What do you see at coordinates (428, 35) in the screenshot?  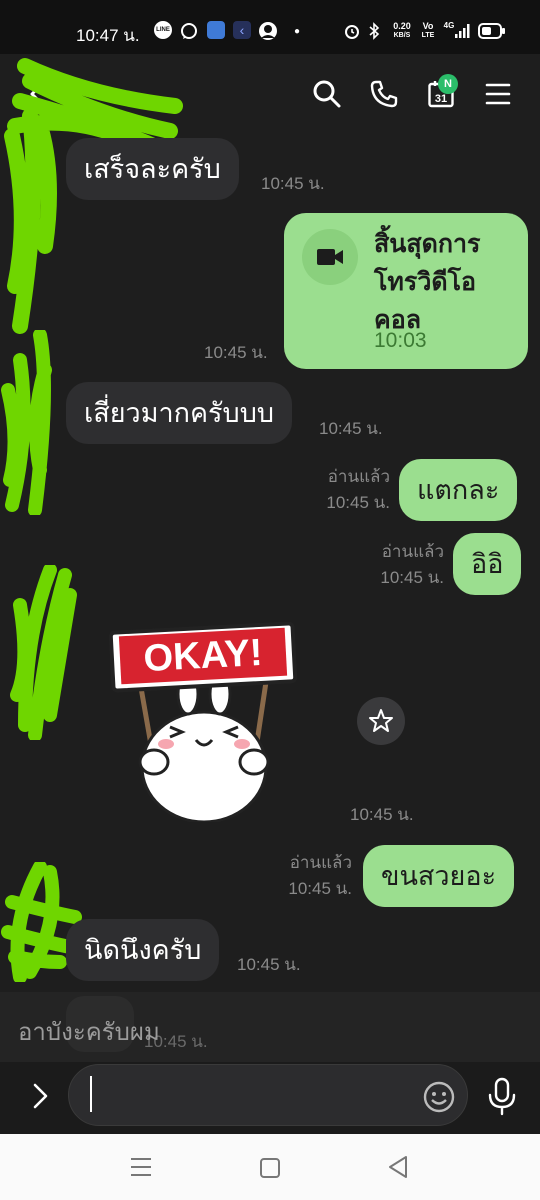 I see `volte-bottom: LTE` at bounding box center [428, 35].